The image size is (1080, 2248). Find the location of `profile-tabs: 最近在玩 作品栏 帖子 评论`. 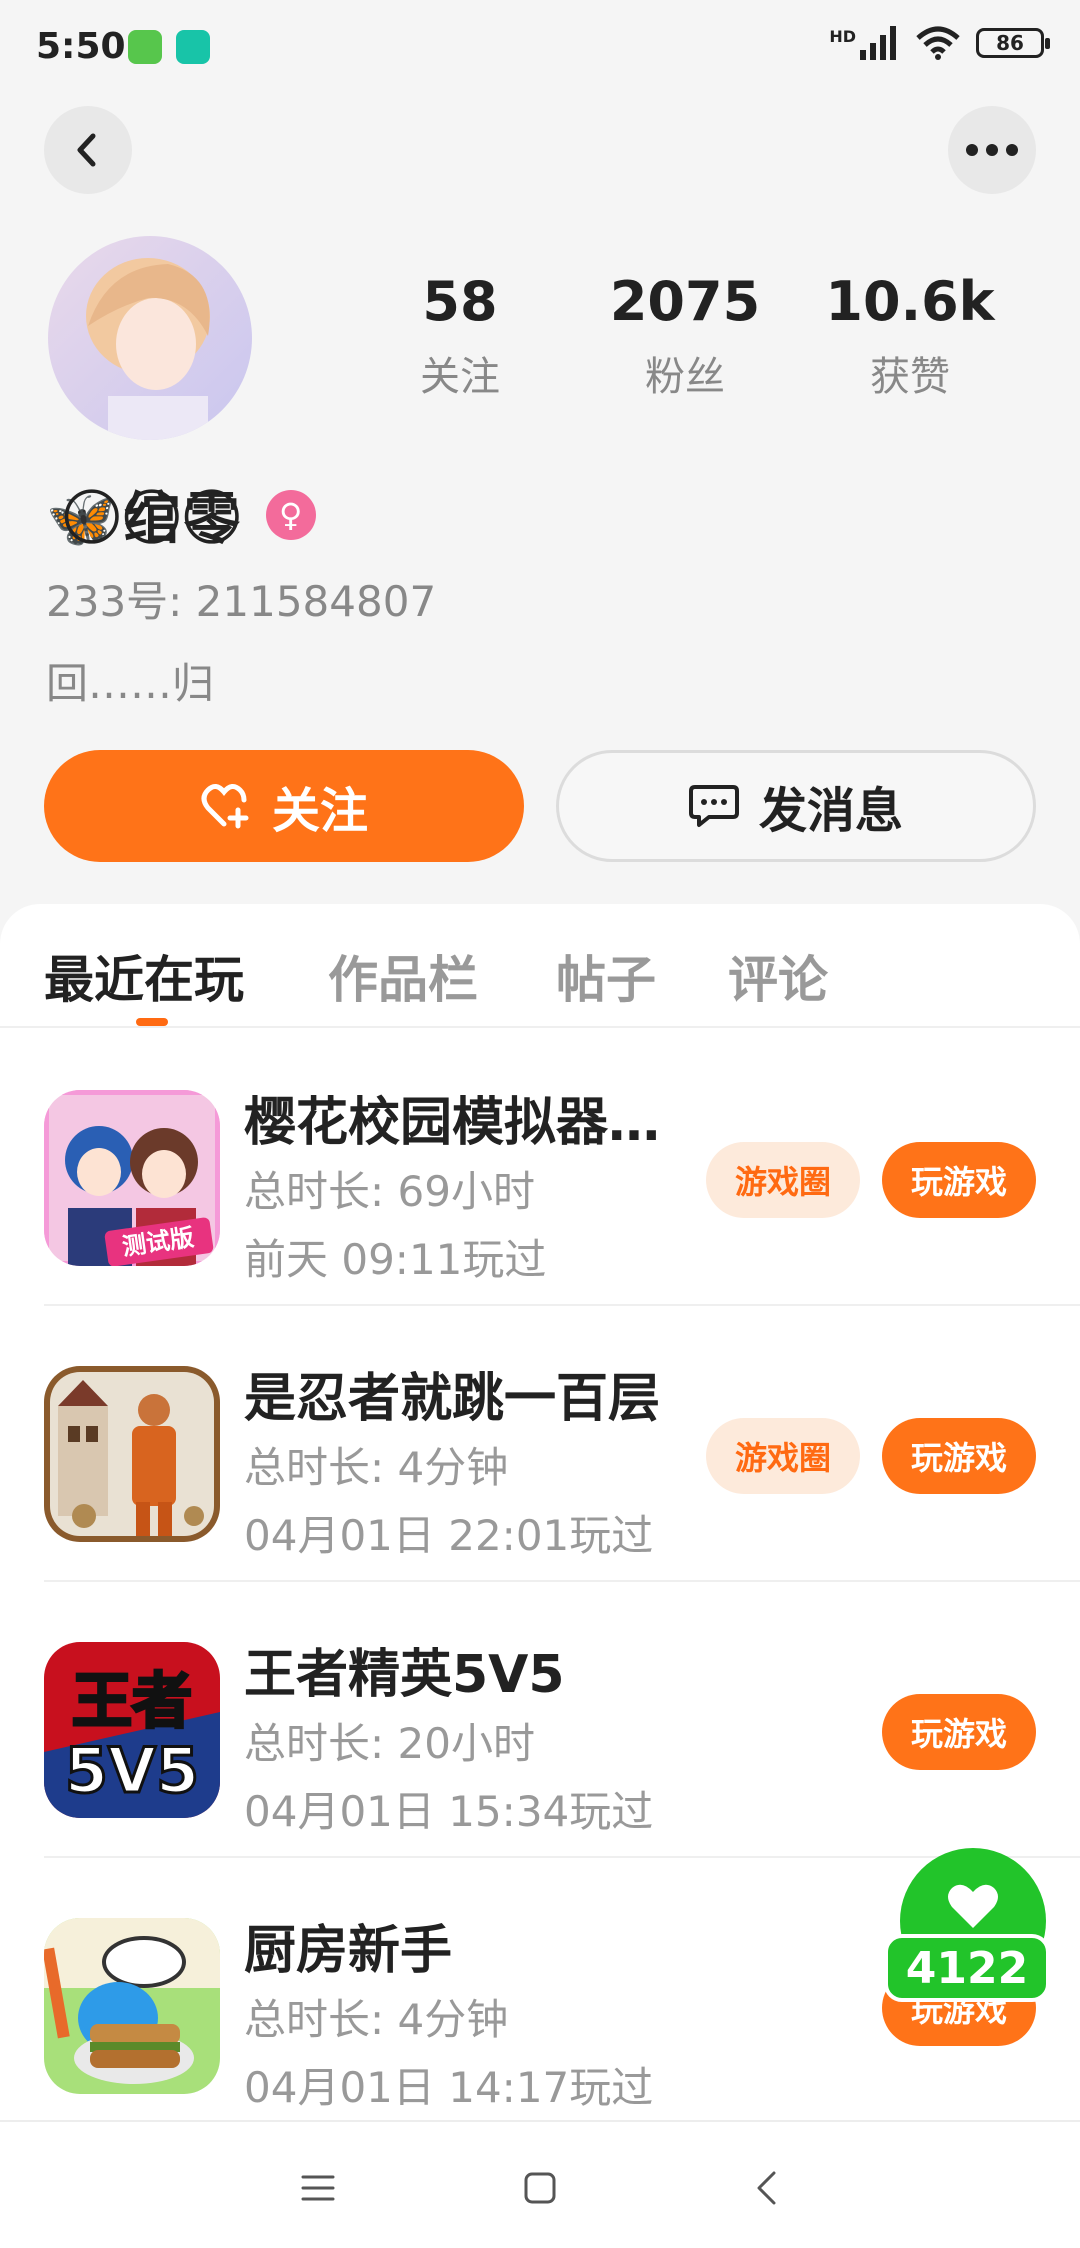

profile-tabs: 最近在玩 作品栏 帖子 评论 is located at coordinates (540, 966).